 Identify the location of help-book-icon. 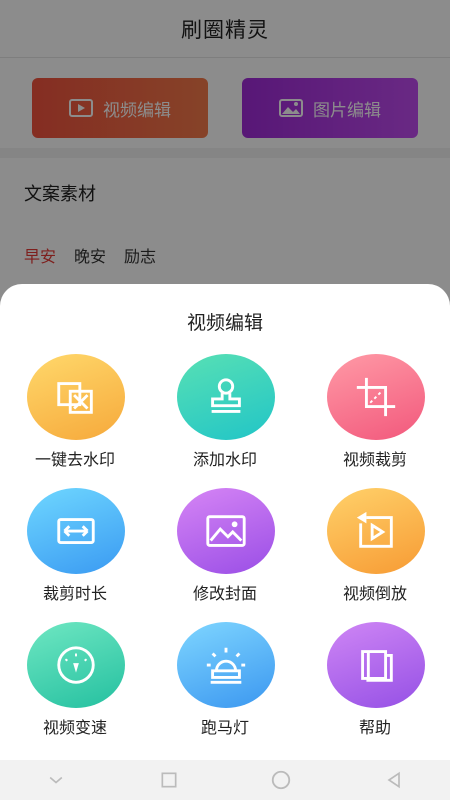
(376, 665).